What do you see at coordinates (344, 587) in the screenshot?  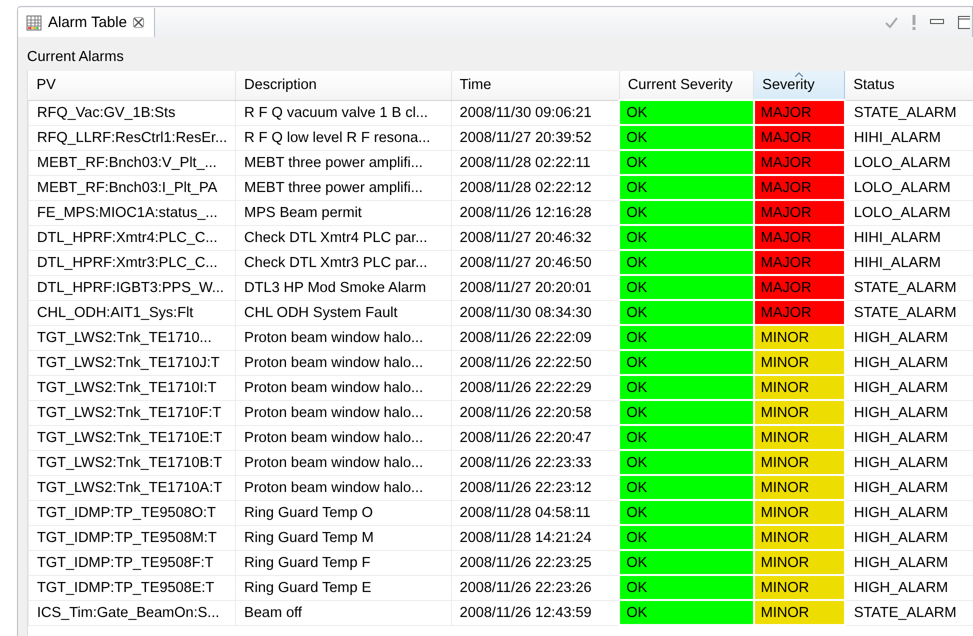 I see `table-cell: Ring Guard Temp E` at bounding box center [344, 587].